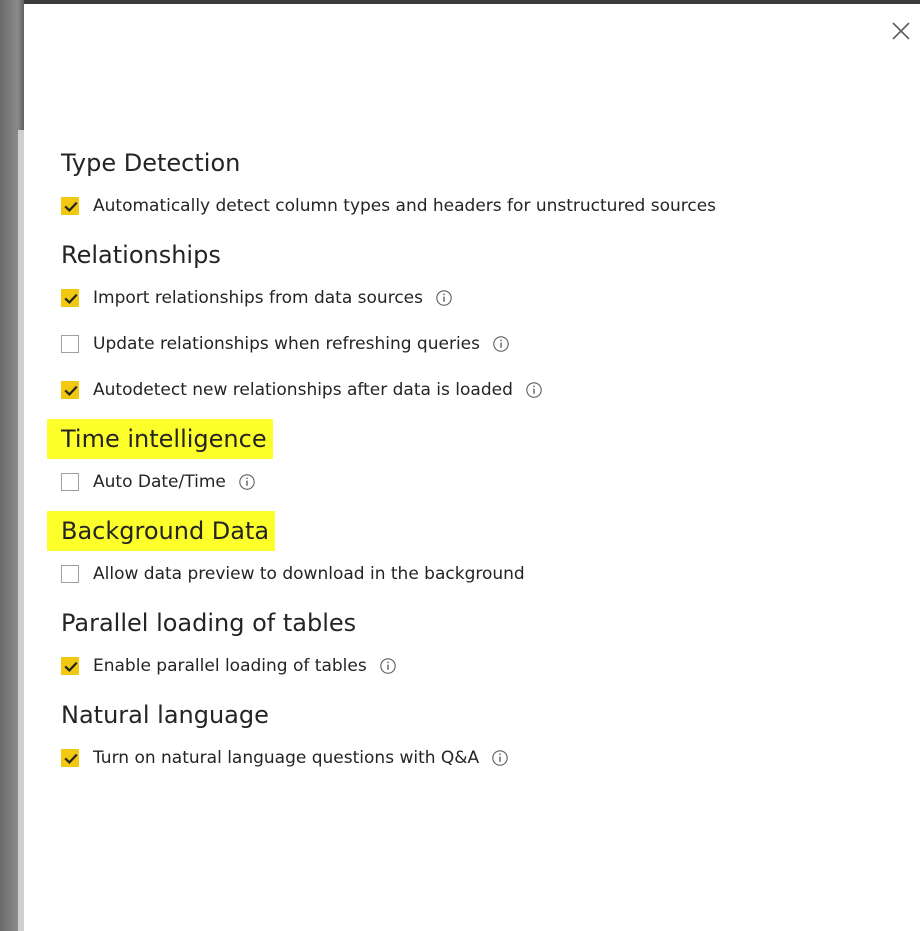 Image resolution: width=920 pixels, height=931 pixels. Describe the element at coordinates (258, 298) in the screenshot. I see `option-label: Import relationships from data sources` at that location.